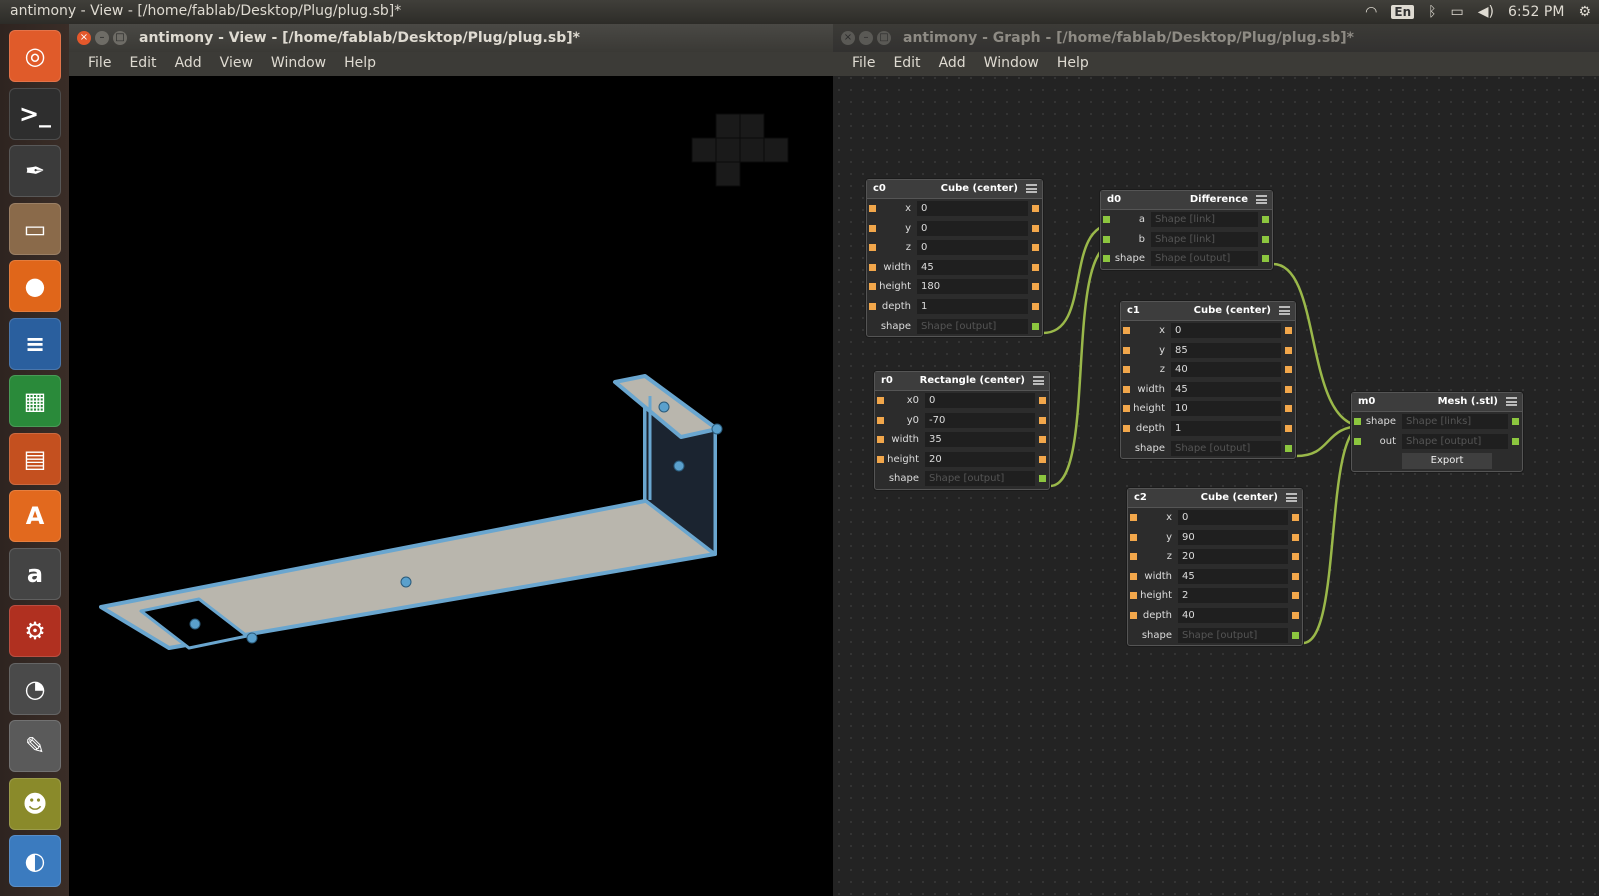 This screenshot has width=1599, height=896. I want to click on graph-menu-file: File, so click(863, 64).